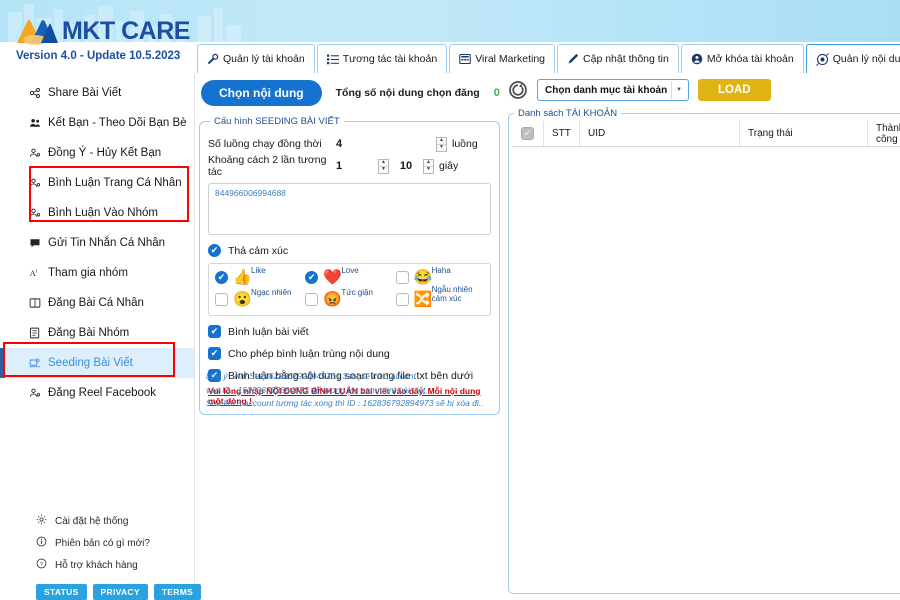  What do you see at coordinates (350, 270) in the screenshot?
I see `reaction-love-label: Love` at bounding box center [350, 270].